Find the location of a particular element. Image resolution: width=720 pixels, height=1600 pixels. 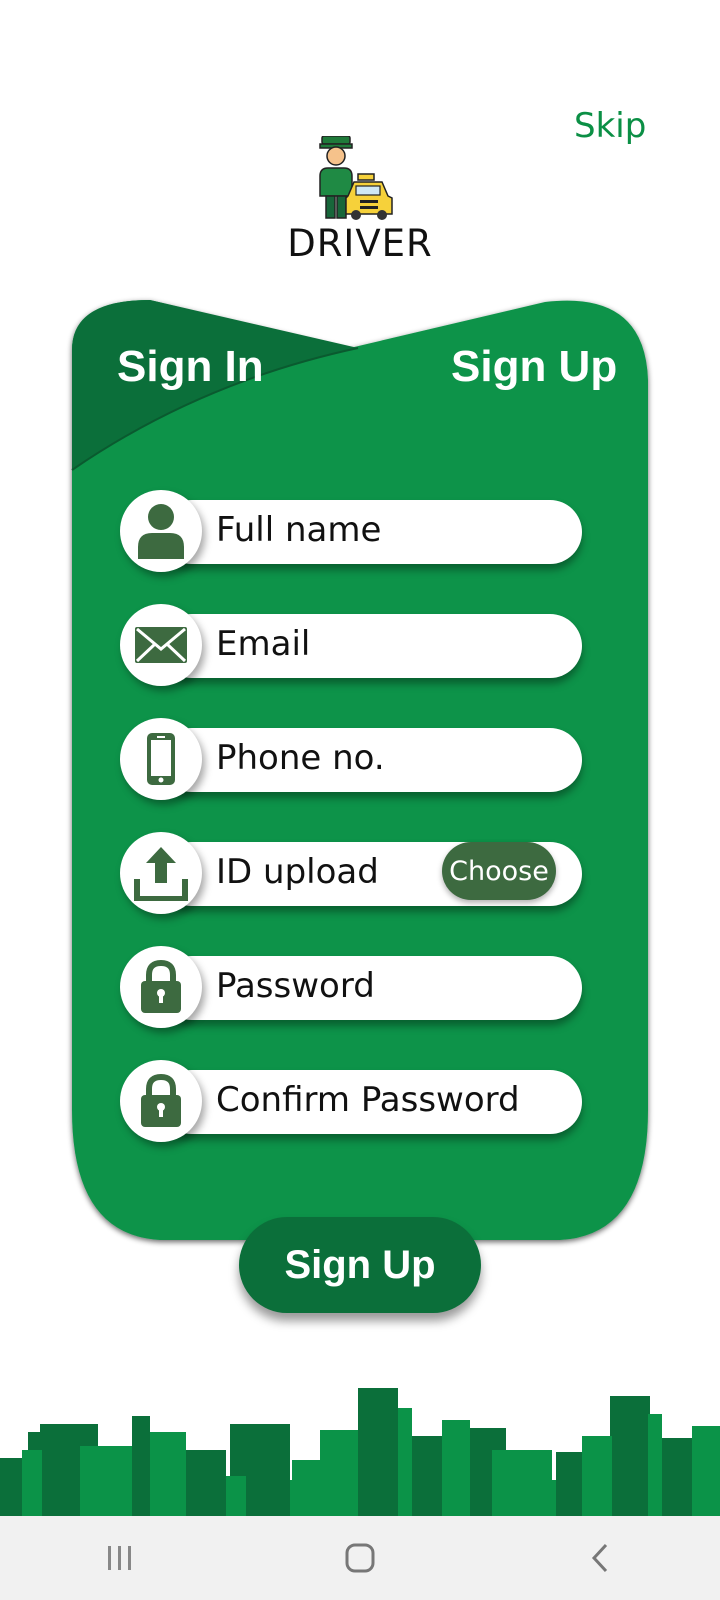

phone-label: Phone no. is located at coordinates (300, 758).